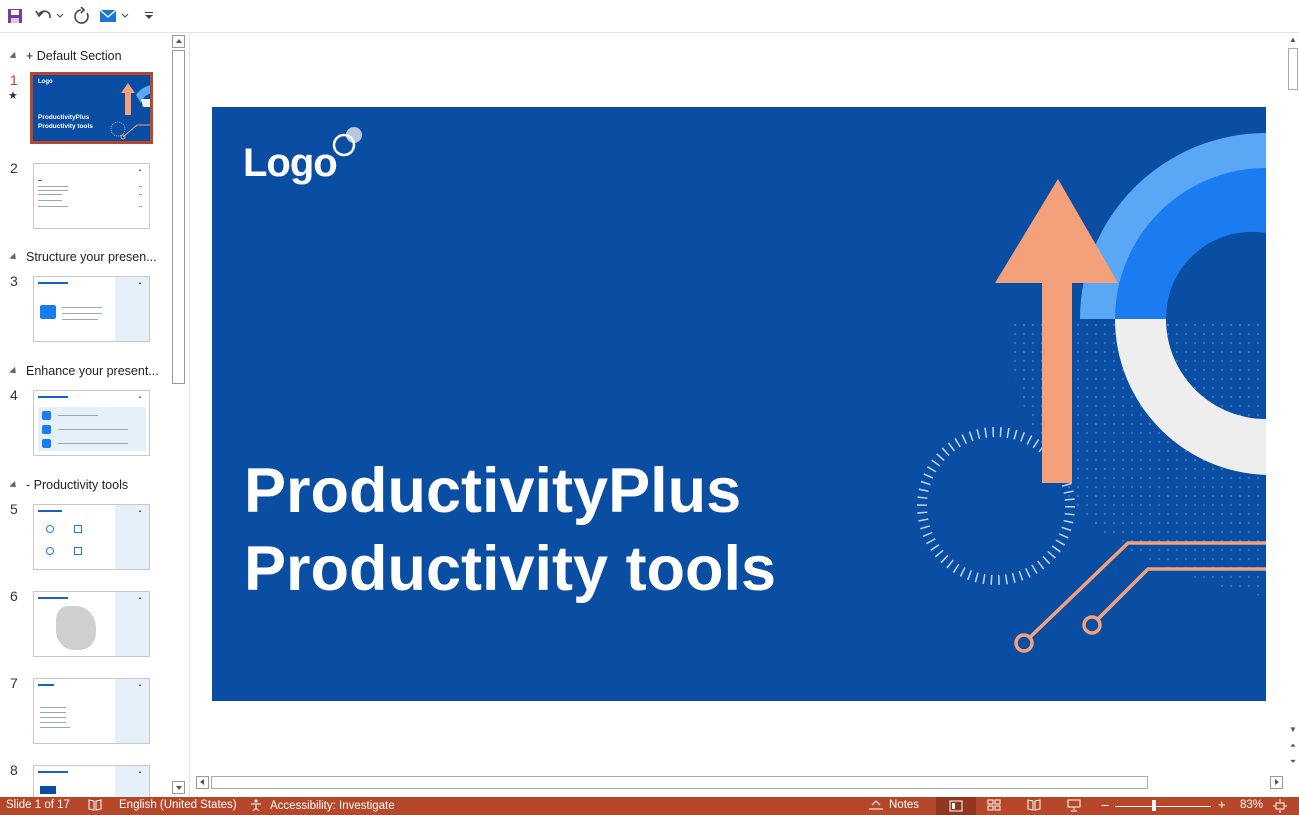 This screenshot has height=815, width=1299. I want to click on notes-icon, so click(876, 805).